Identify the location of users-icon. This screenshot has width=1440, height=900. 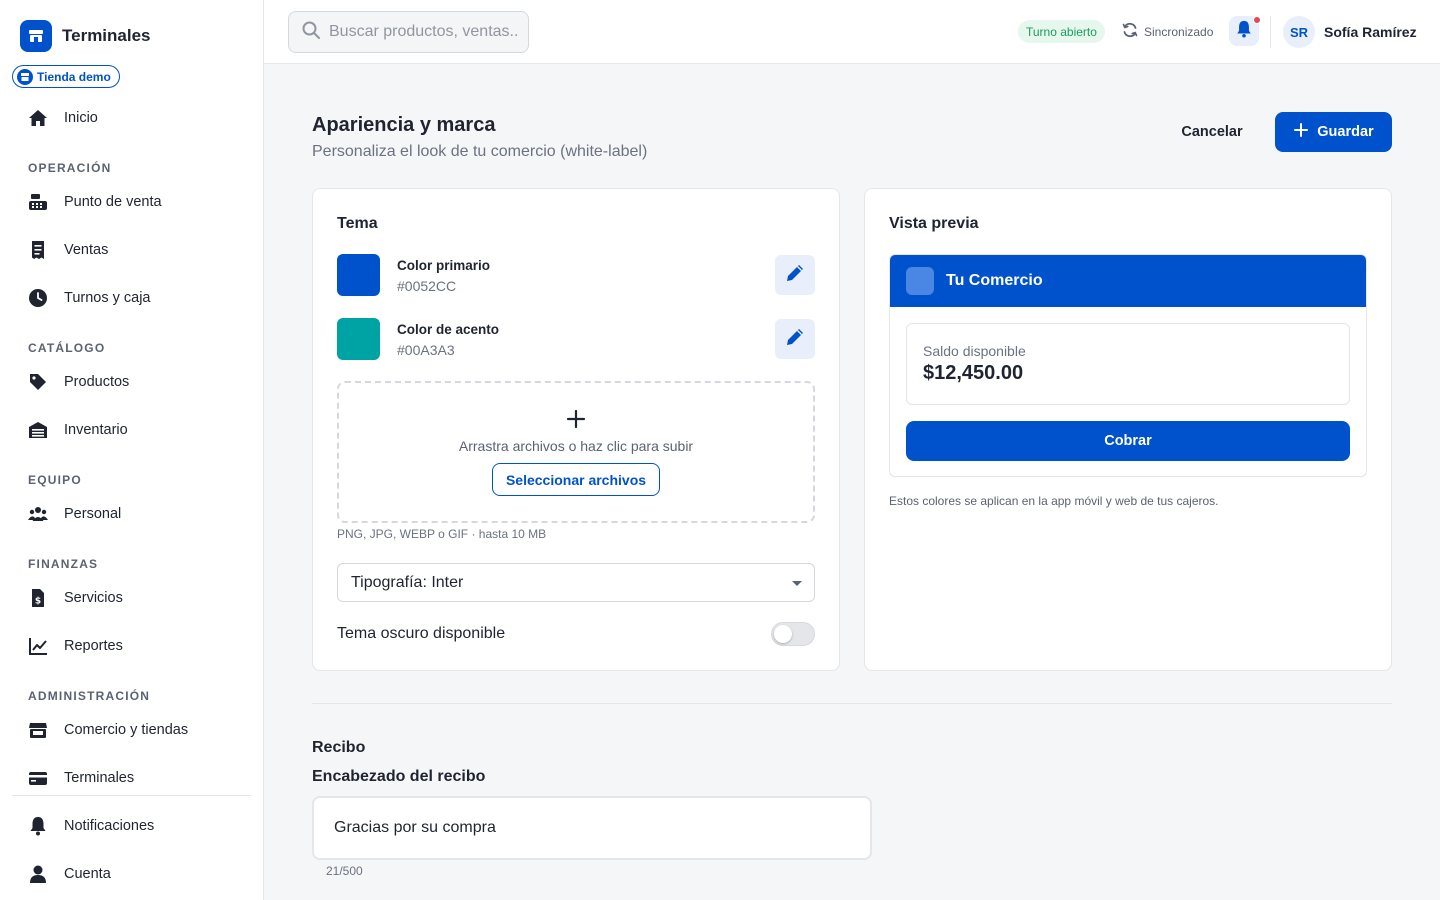
(38, 514).